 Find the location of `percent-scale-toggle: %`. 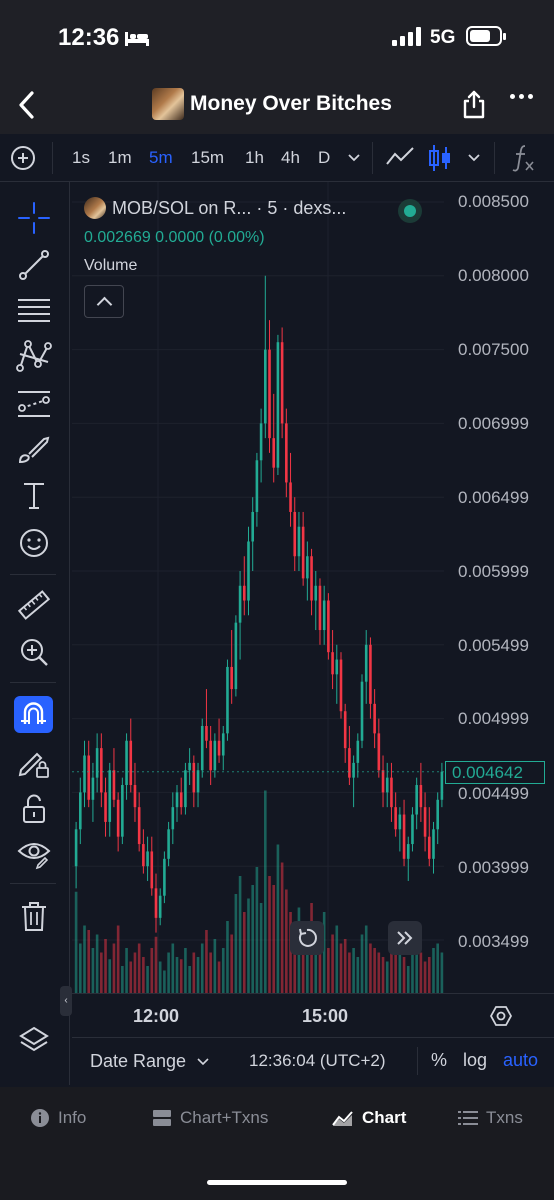

percent-scale-toggle: % is located at coordinates (439, 1060).